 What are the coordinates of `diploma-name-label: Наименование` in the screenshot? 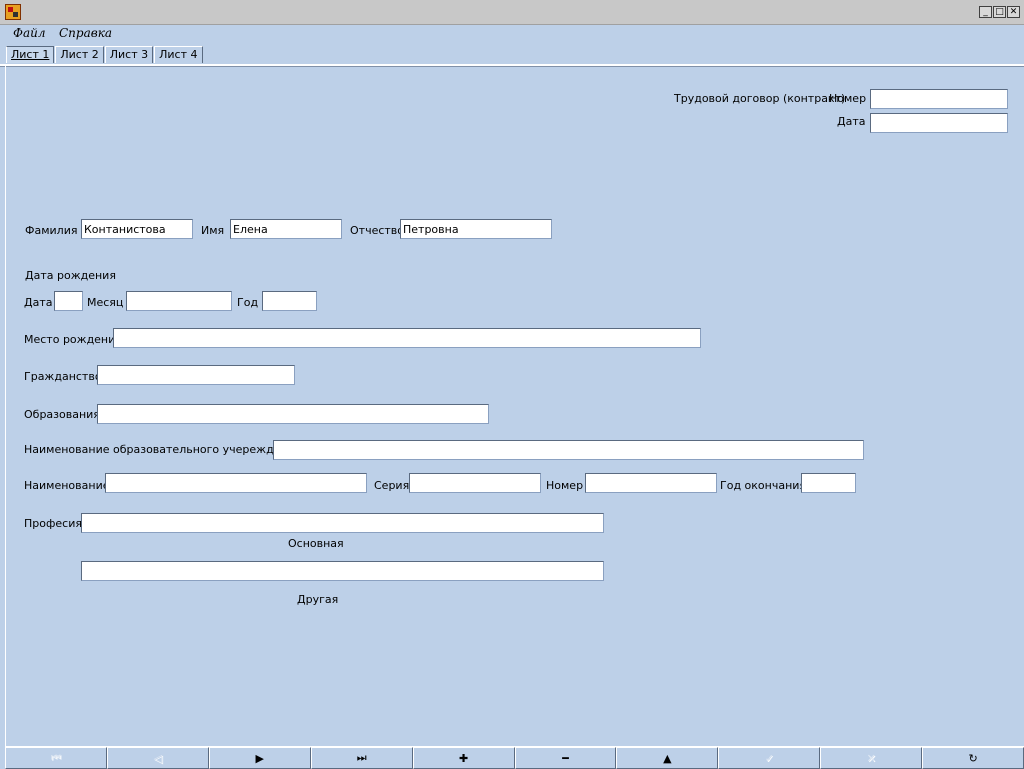 It's located at (67, 485).